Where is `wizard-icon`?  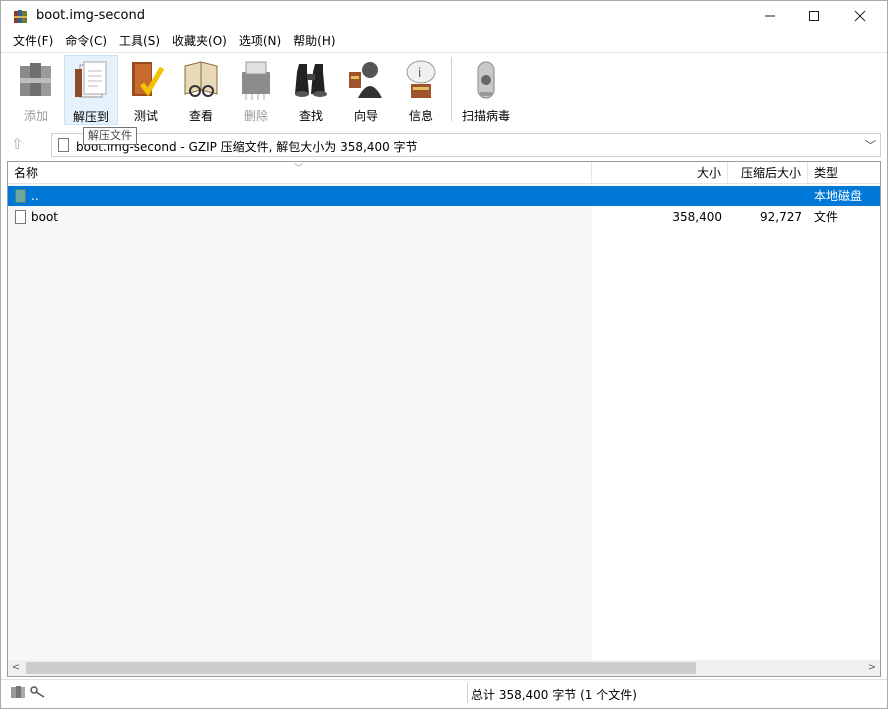 wizard-icon is located at coordinates (365, 80).